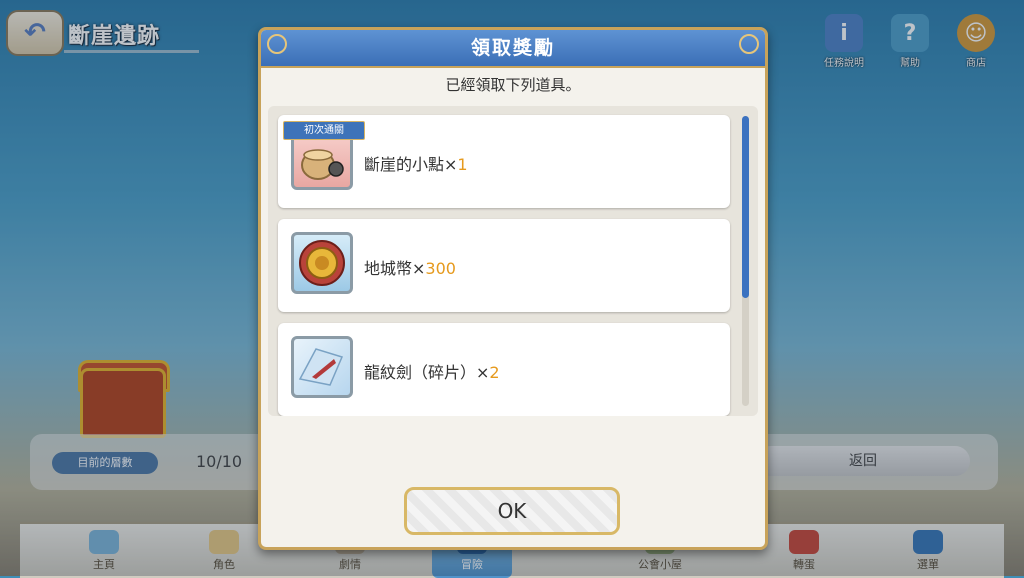 The width and height of the screenshot is (1024, 578). Describe the element at coordinates (410, 268) in the screenshot. I see `item-label: 地城幣×300` at that location.